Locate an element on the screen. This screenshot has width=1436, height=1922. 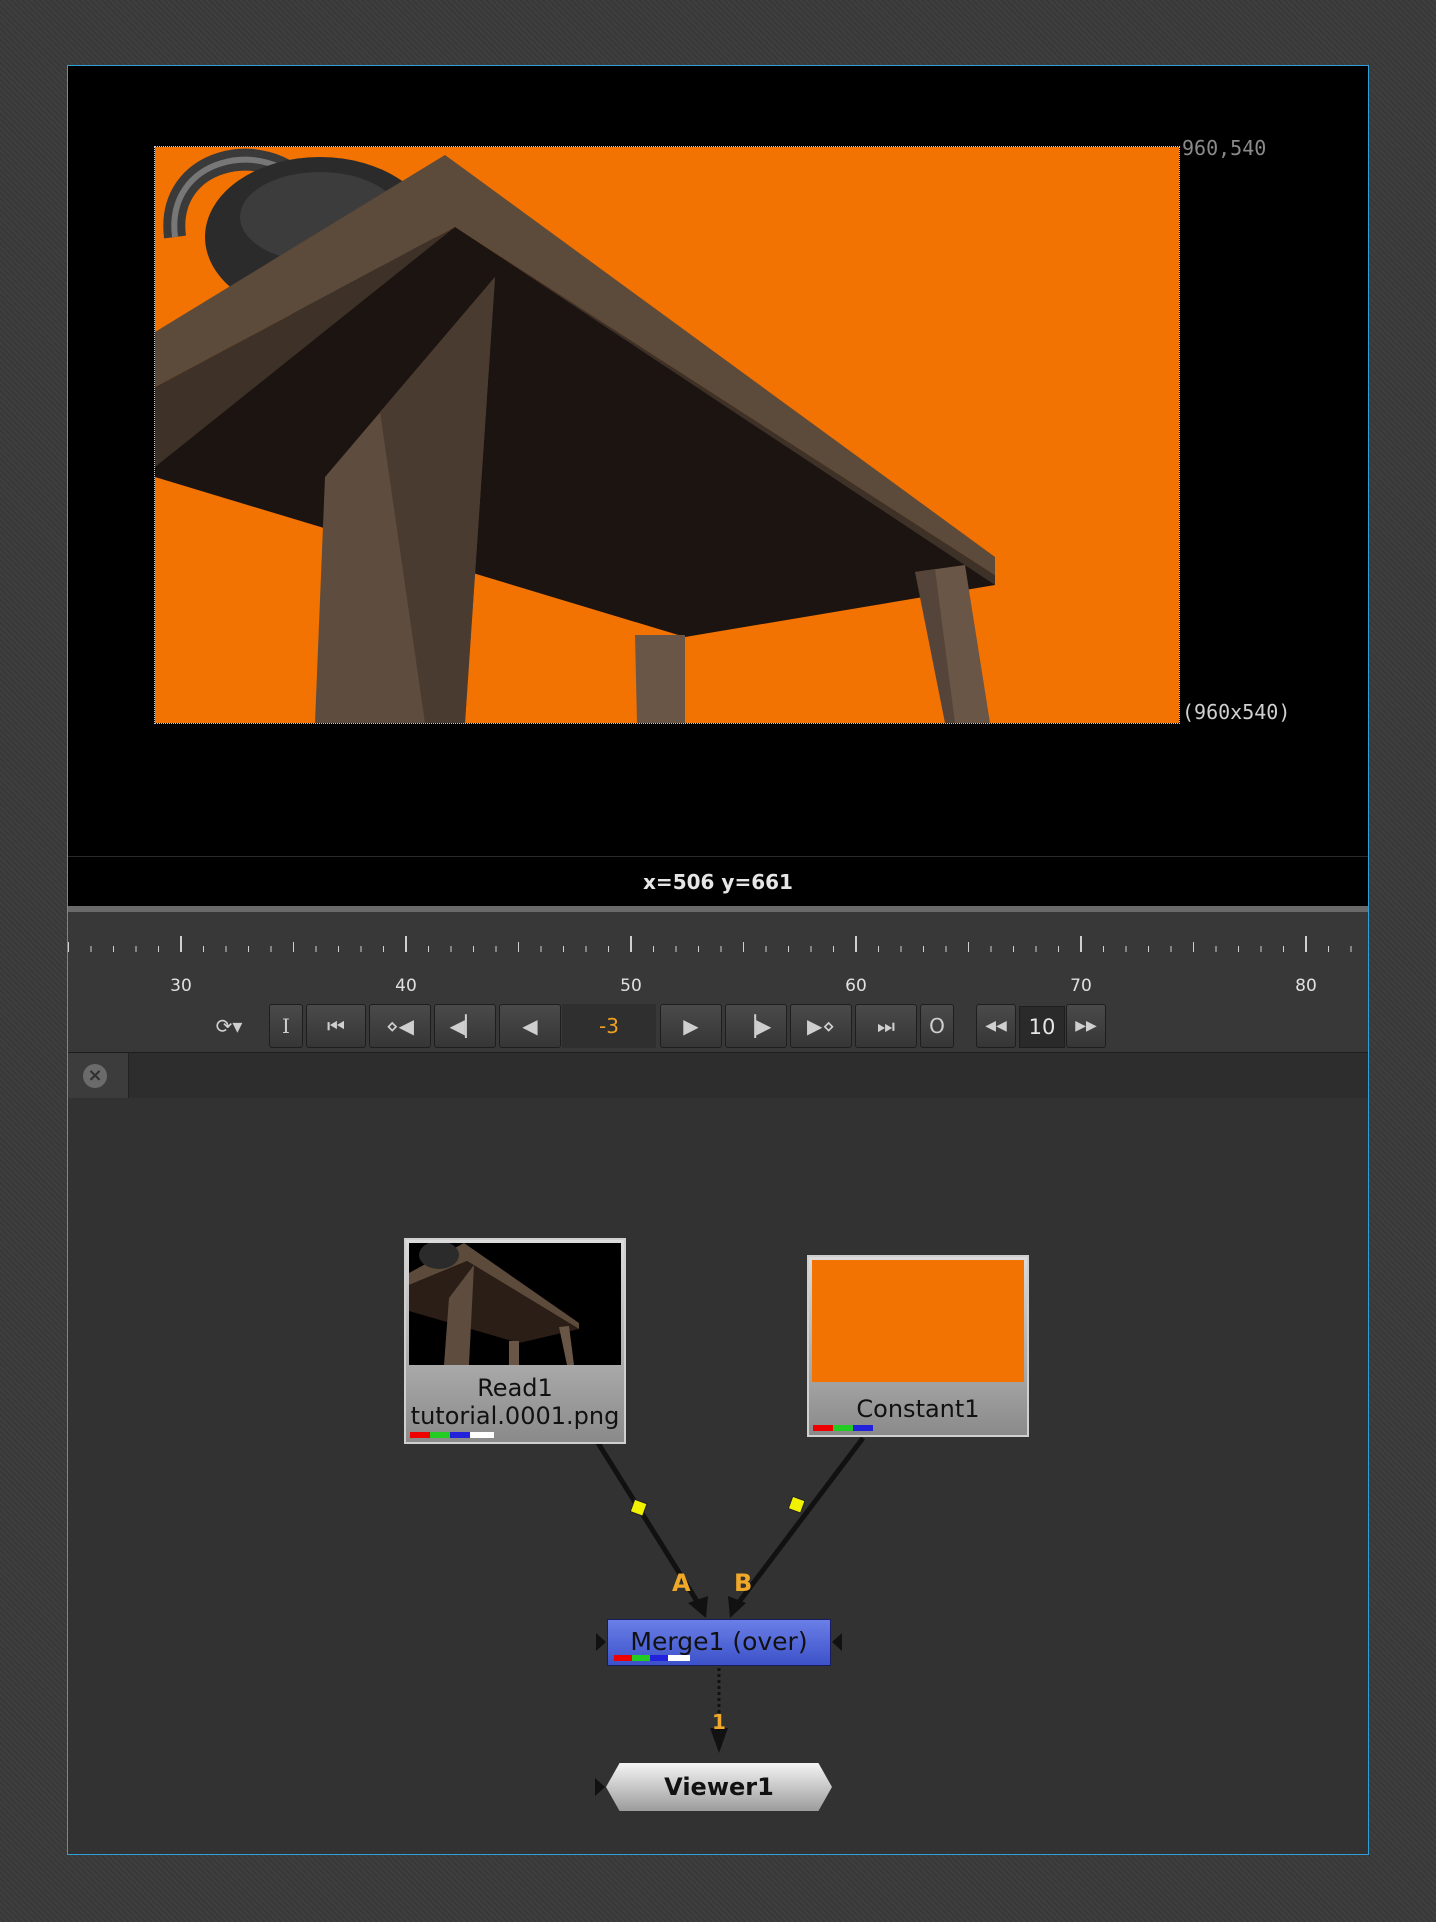
viewer-input-label: 1 is located at coordinates (719, 1722).